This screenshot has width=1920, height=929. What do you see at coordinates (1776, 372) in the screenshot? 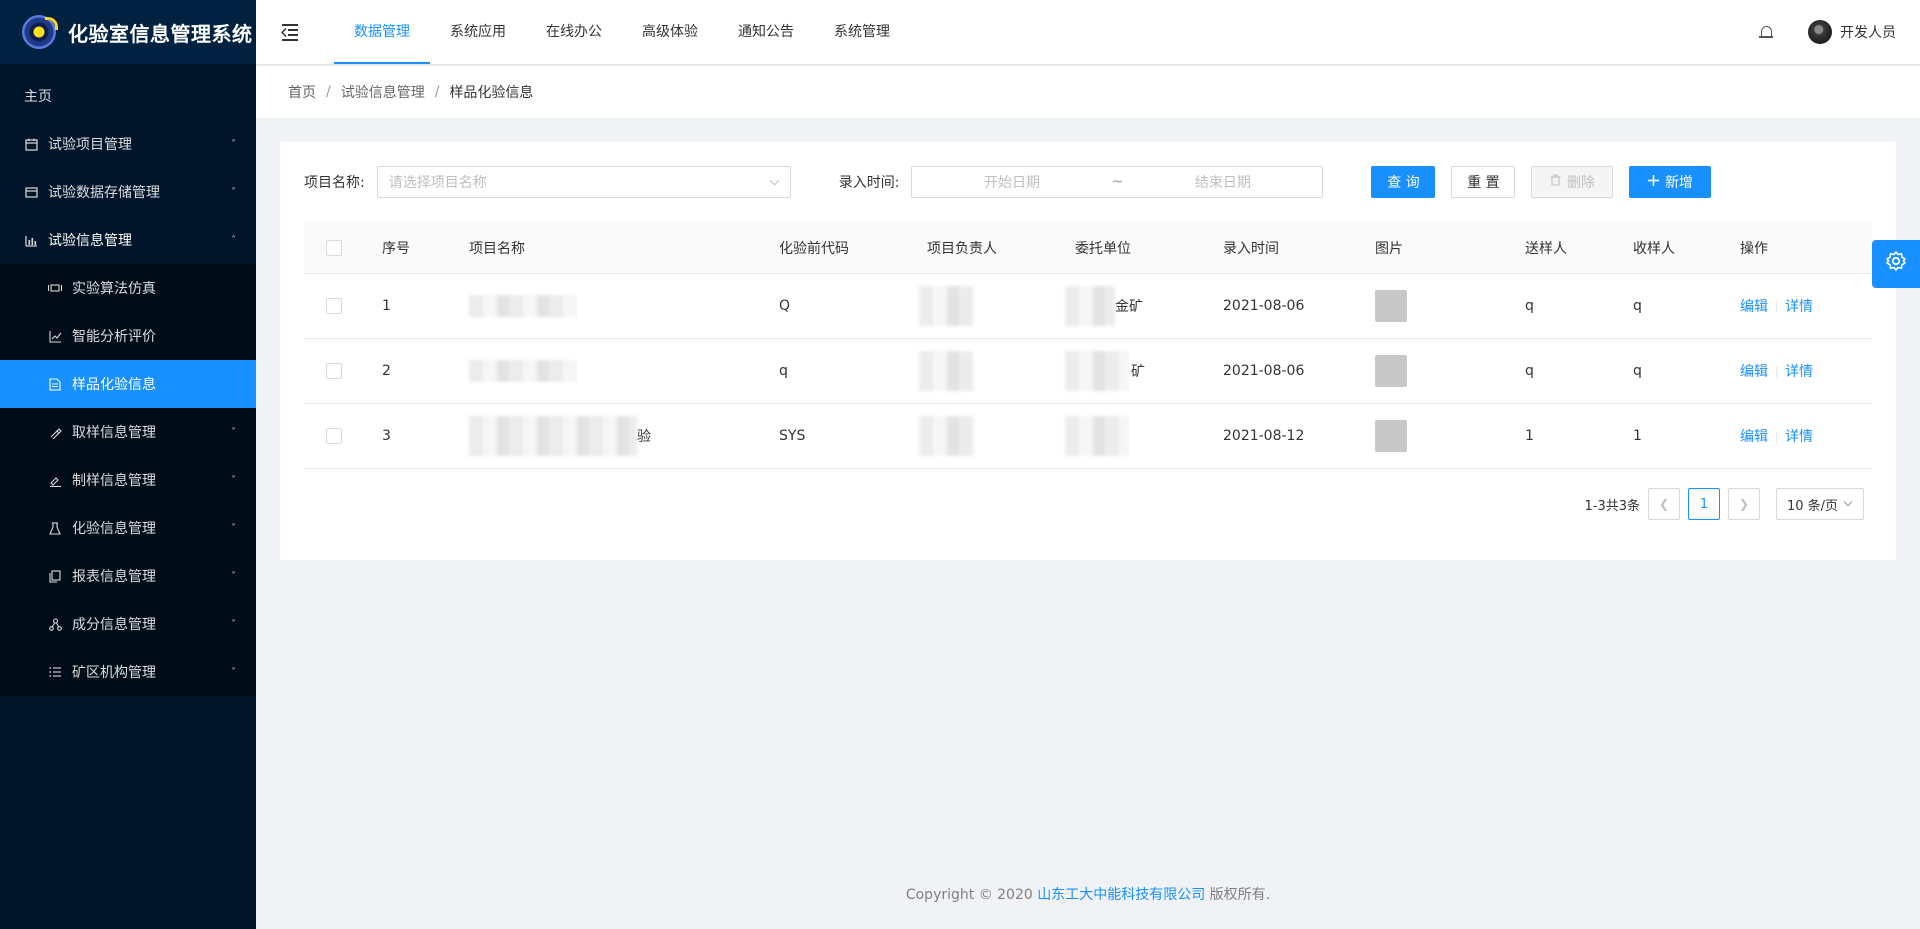
I see `divider` at bounding box center [1776, 372].